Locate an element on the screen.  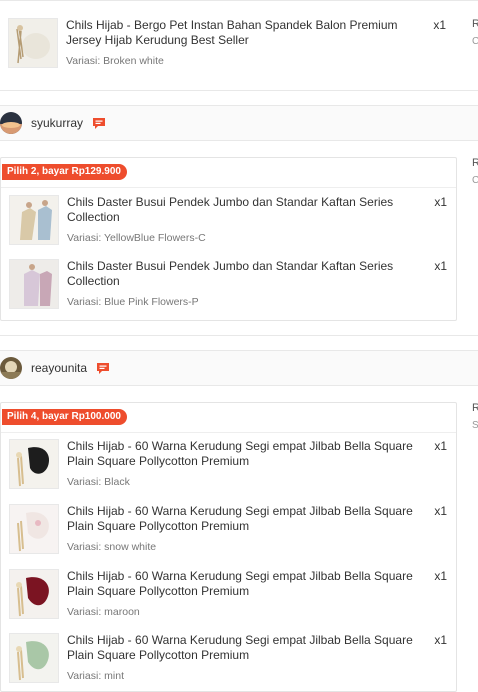
product-variant: Variasi: Blue Pink Flowers-P is located at coordinates (133, 302).